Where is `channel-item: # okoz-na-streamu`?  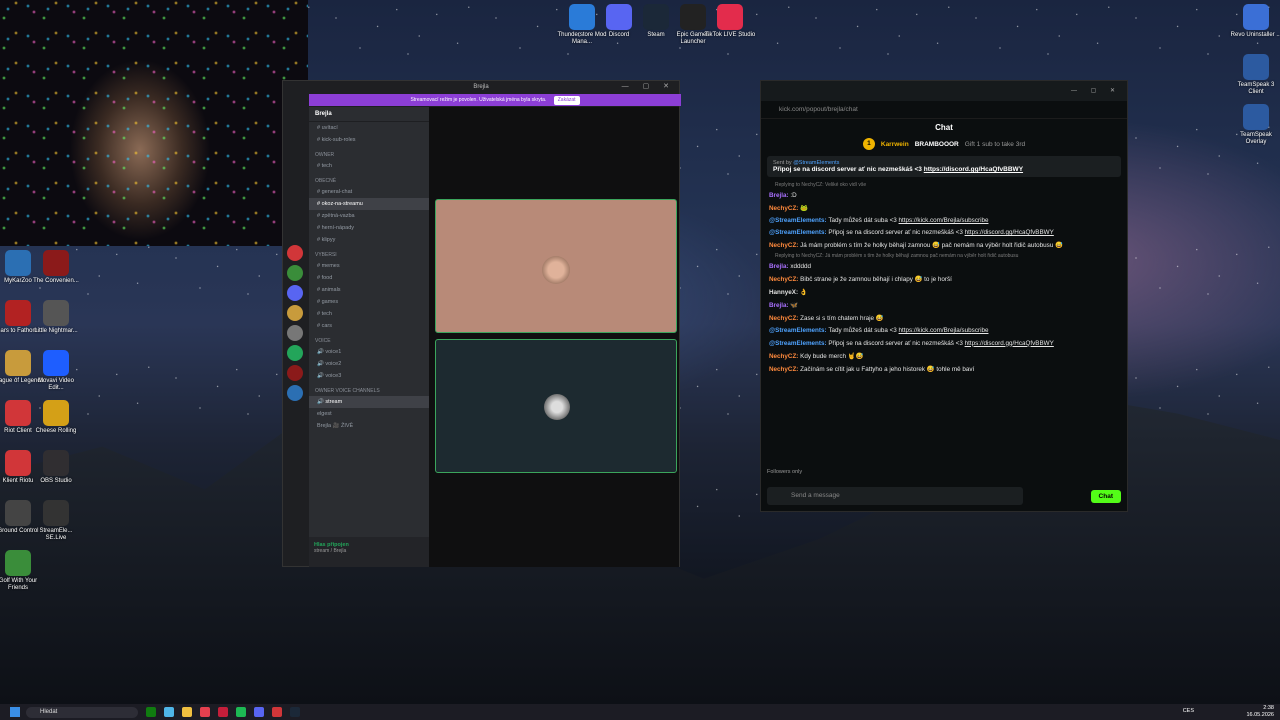
channel-item: # okoz-na-streamu is located at coordinates (369, 204).